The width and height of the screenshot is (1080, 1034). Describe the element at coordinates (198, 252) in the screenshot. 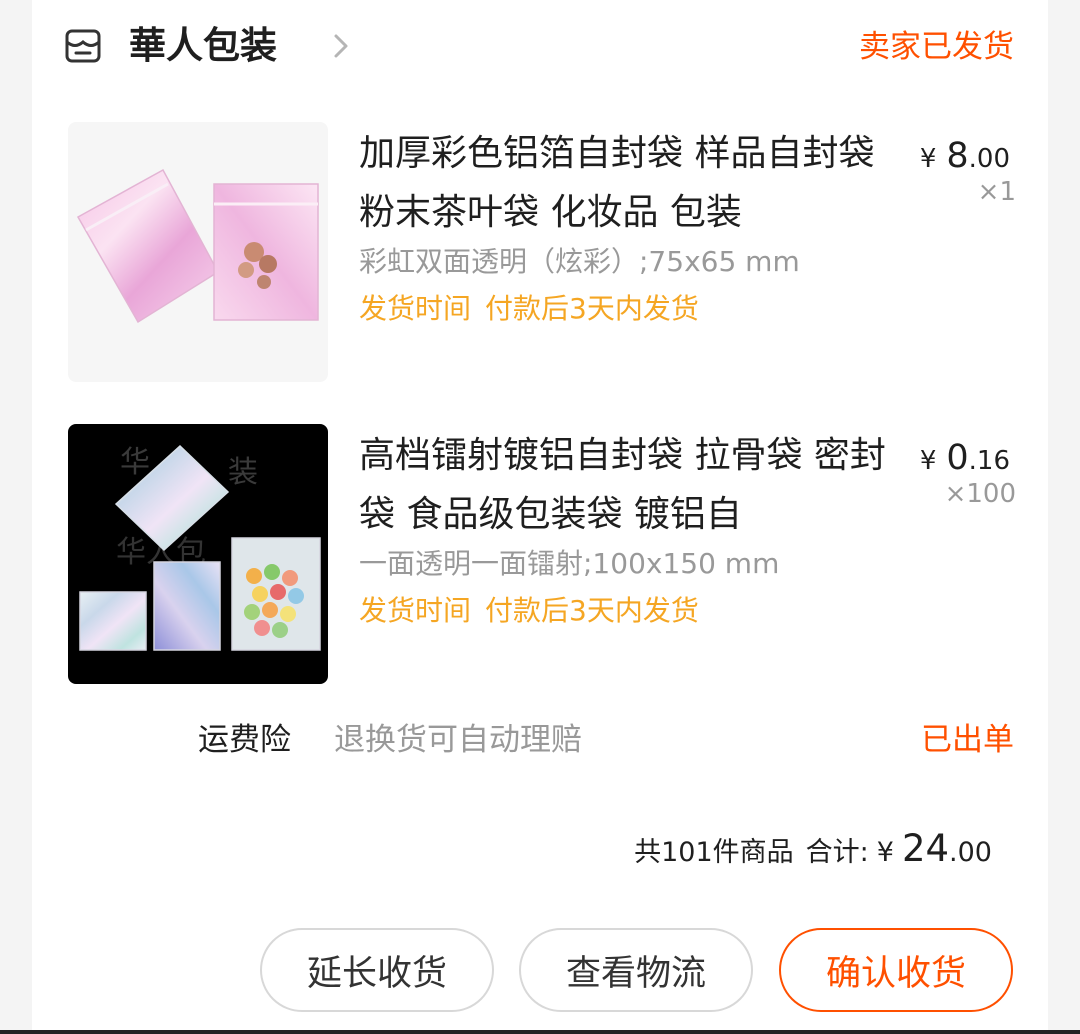

I see `product-image` at that location.